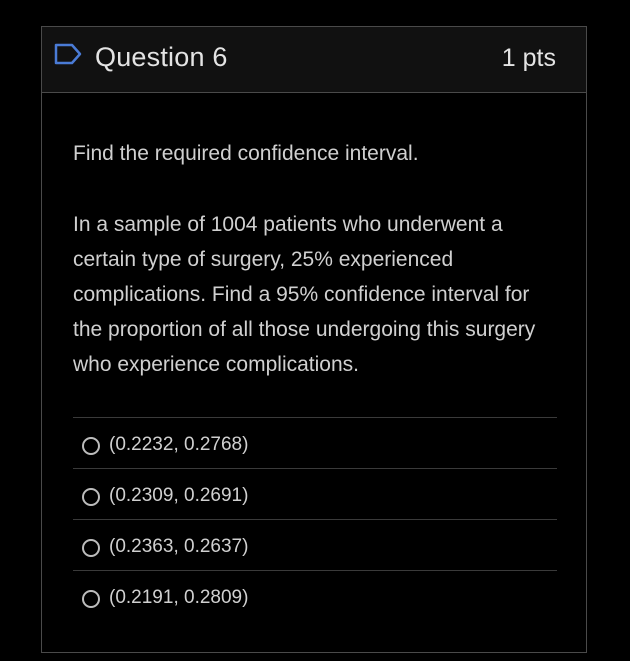 The image size is (630, 661). Describe the element at coordinates (315, 596) in the screenshot. I see `answer-option: (0.2191, 0.2809)` at that location.